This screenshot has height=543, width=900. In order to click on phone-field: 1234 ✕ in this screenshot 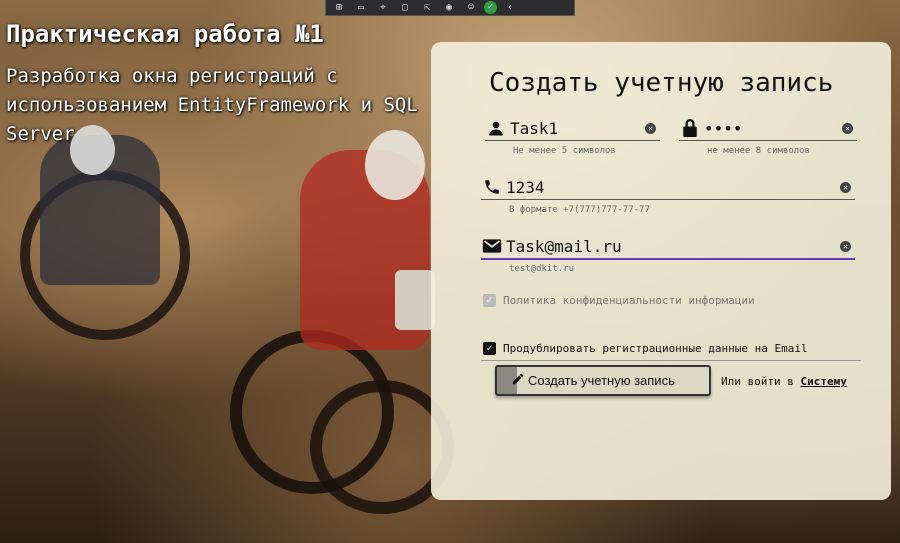, I will do `click(668, 187)`.